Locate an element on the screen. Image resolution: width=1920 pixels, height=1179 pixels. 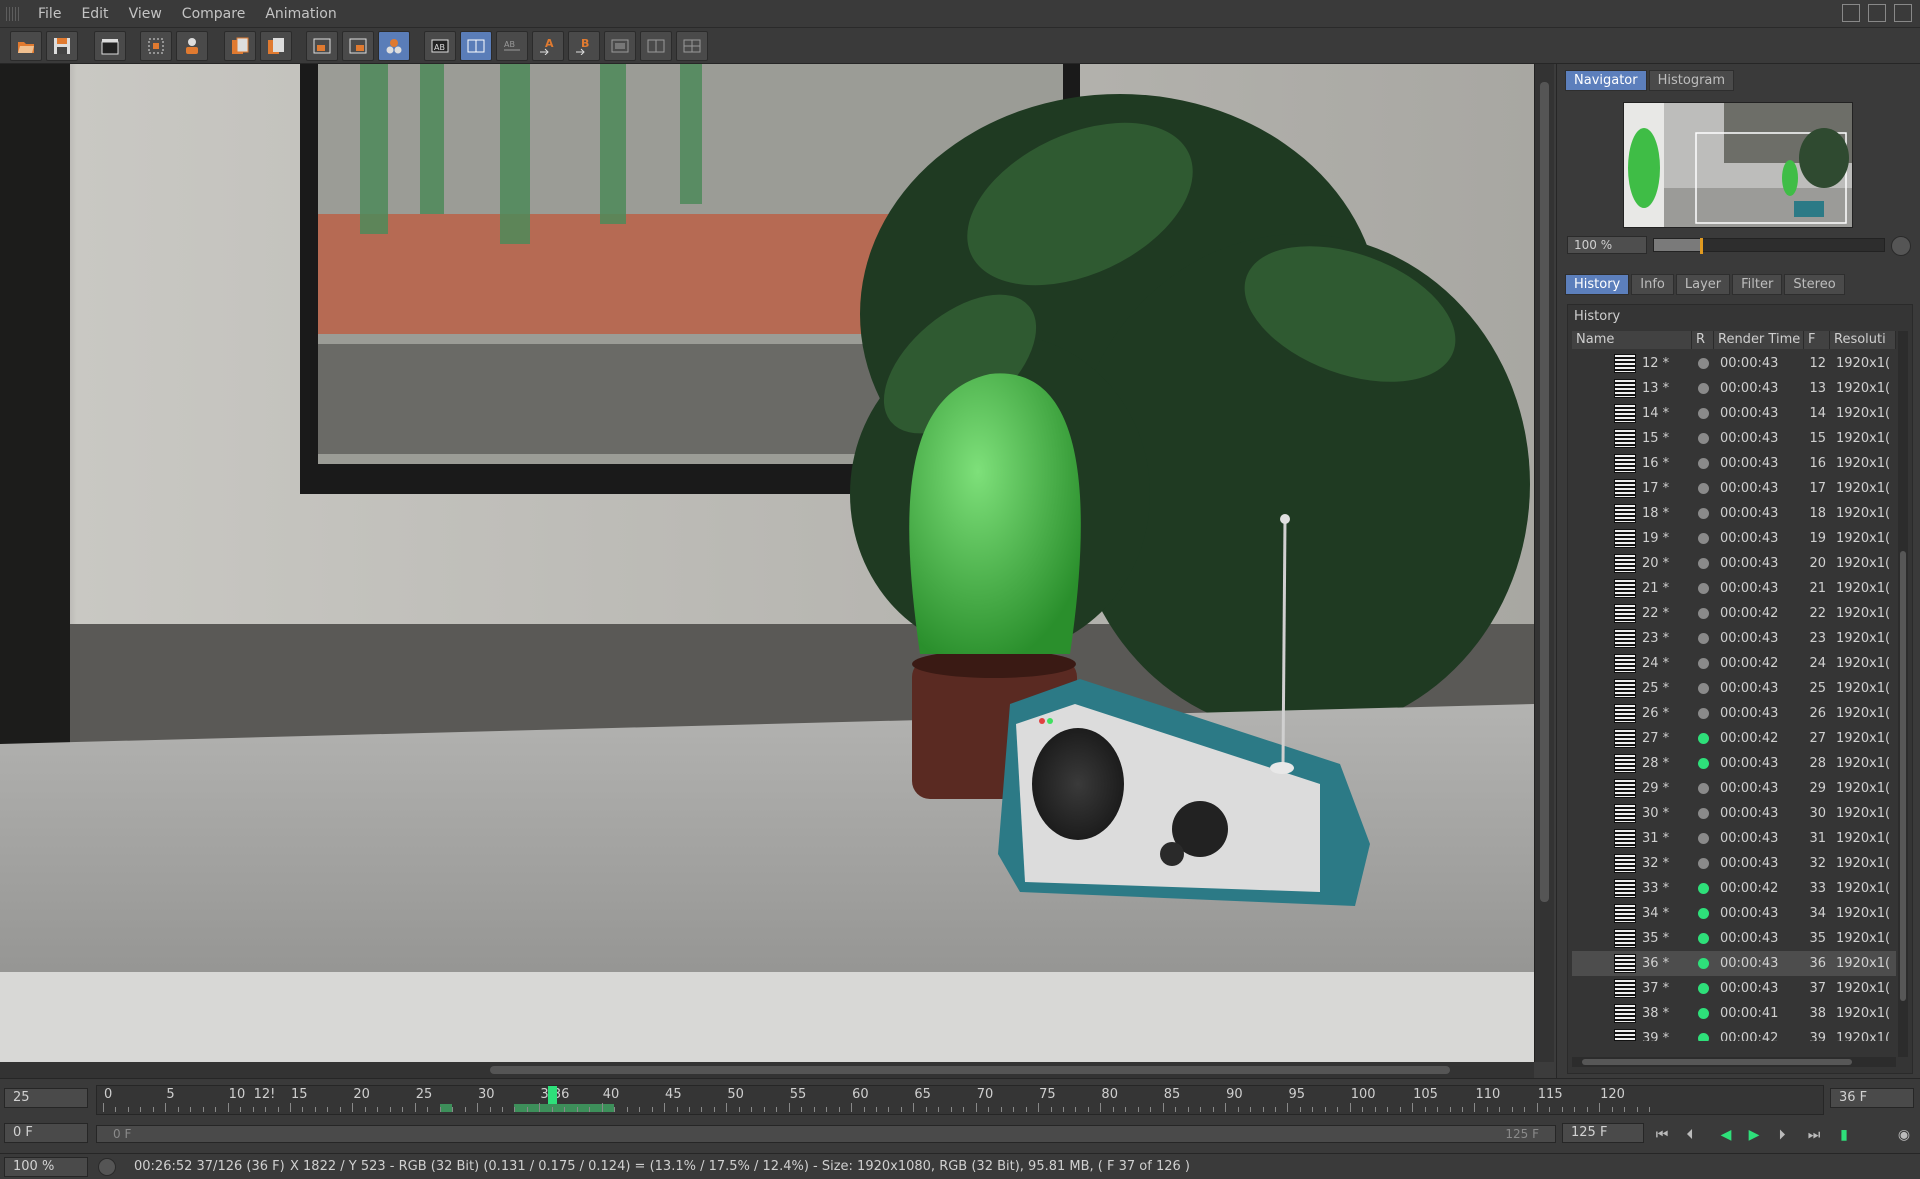
tab-layer: Layer is located at coordinates (1703, 284).